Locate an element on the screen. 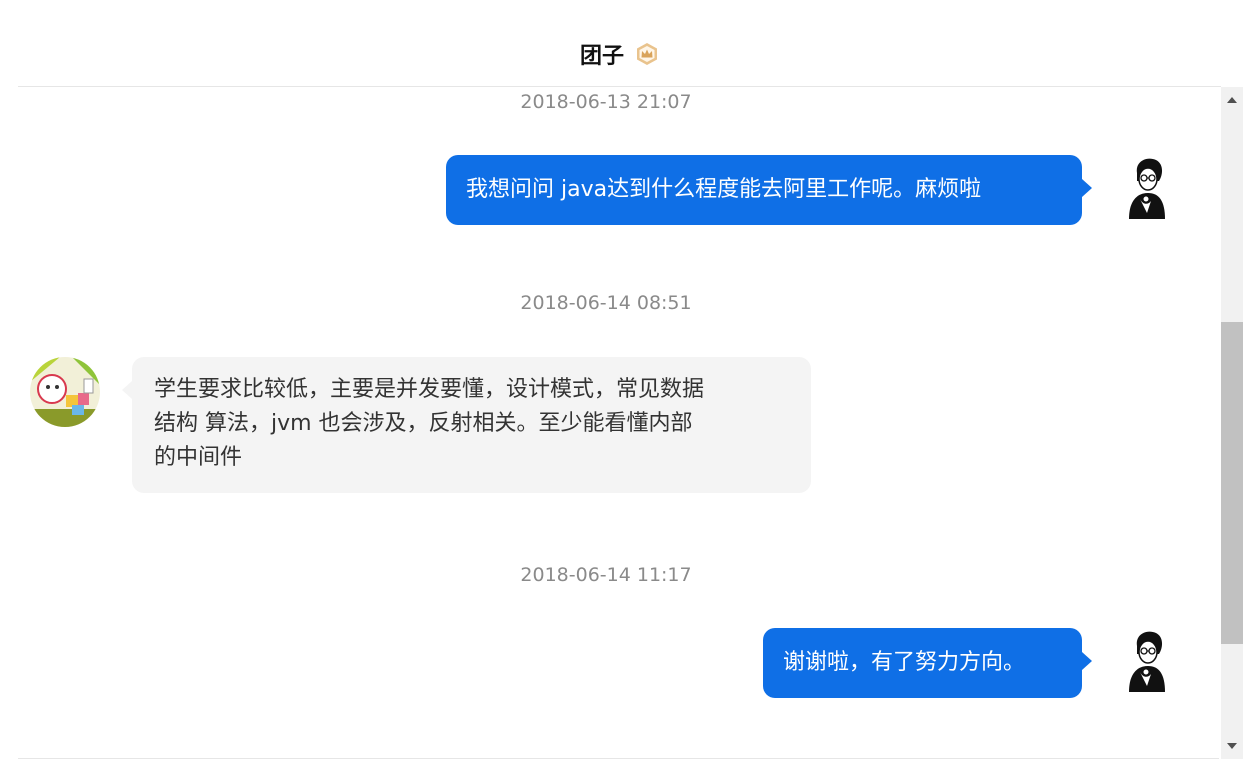  outgoing-message-bubble: 我想问问 java达到什么程度能去阿里工作呢。麻烦啦 is located at coordinates (769, 190).